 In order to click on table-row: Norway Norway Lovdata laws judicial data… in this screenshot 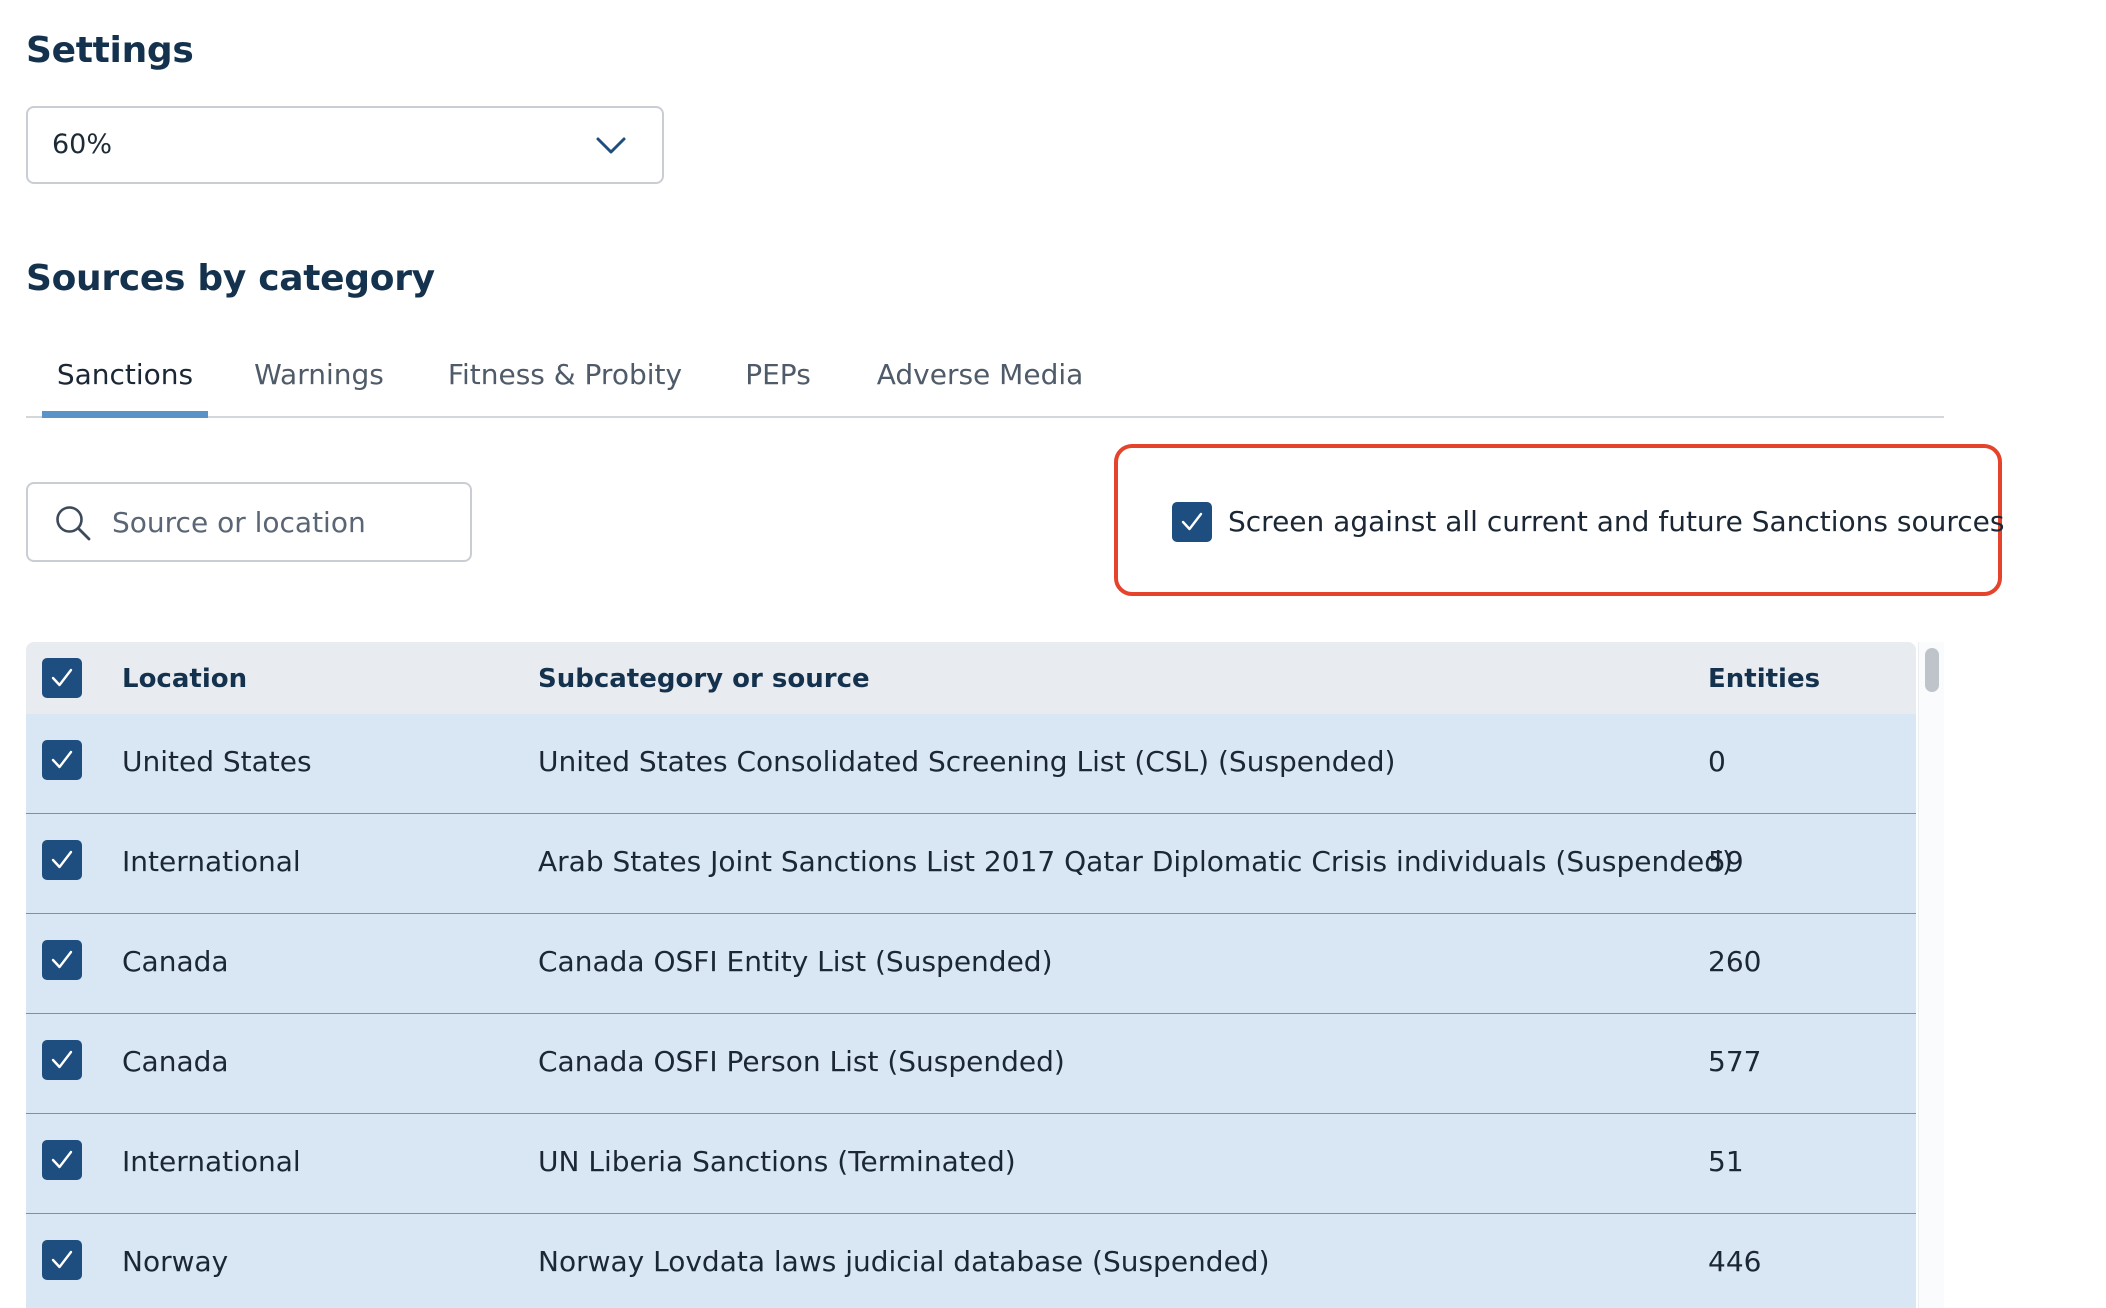, I will do `click(971, 1261)`.